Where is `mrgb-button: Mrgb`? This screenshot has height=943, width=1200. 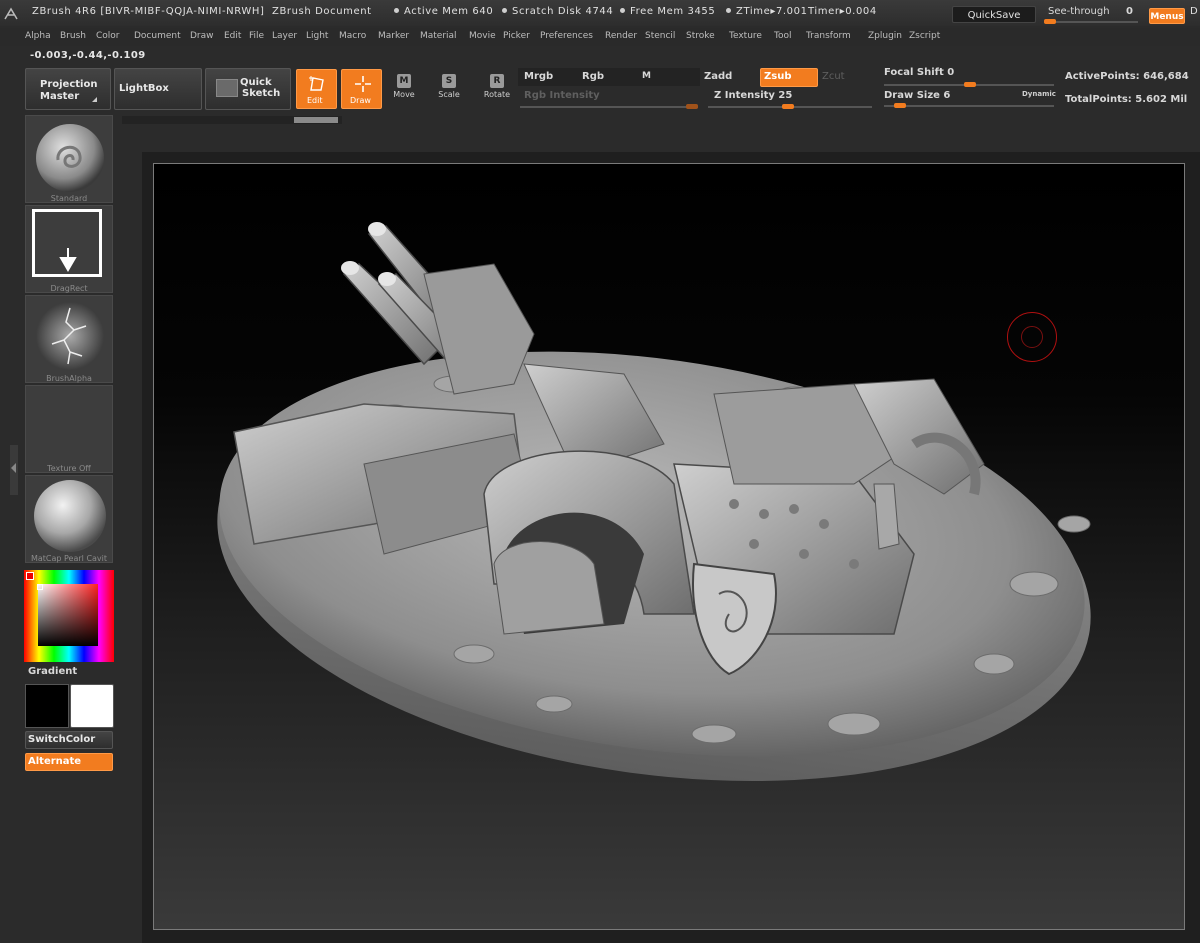
mrgb-button: Mrgb is located at coordinates (538, 76).